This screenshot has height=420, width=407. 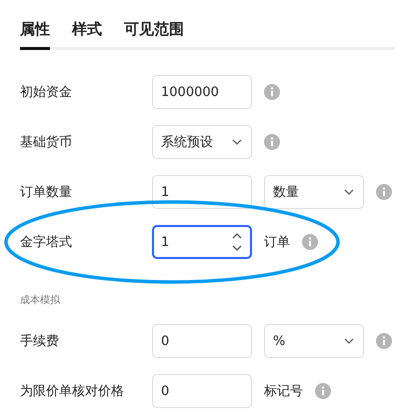 What do you see at coordinates (283, 391) in the screenshot?
I see `unit-label: 标记号` at bounding box center [283, 391].